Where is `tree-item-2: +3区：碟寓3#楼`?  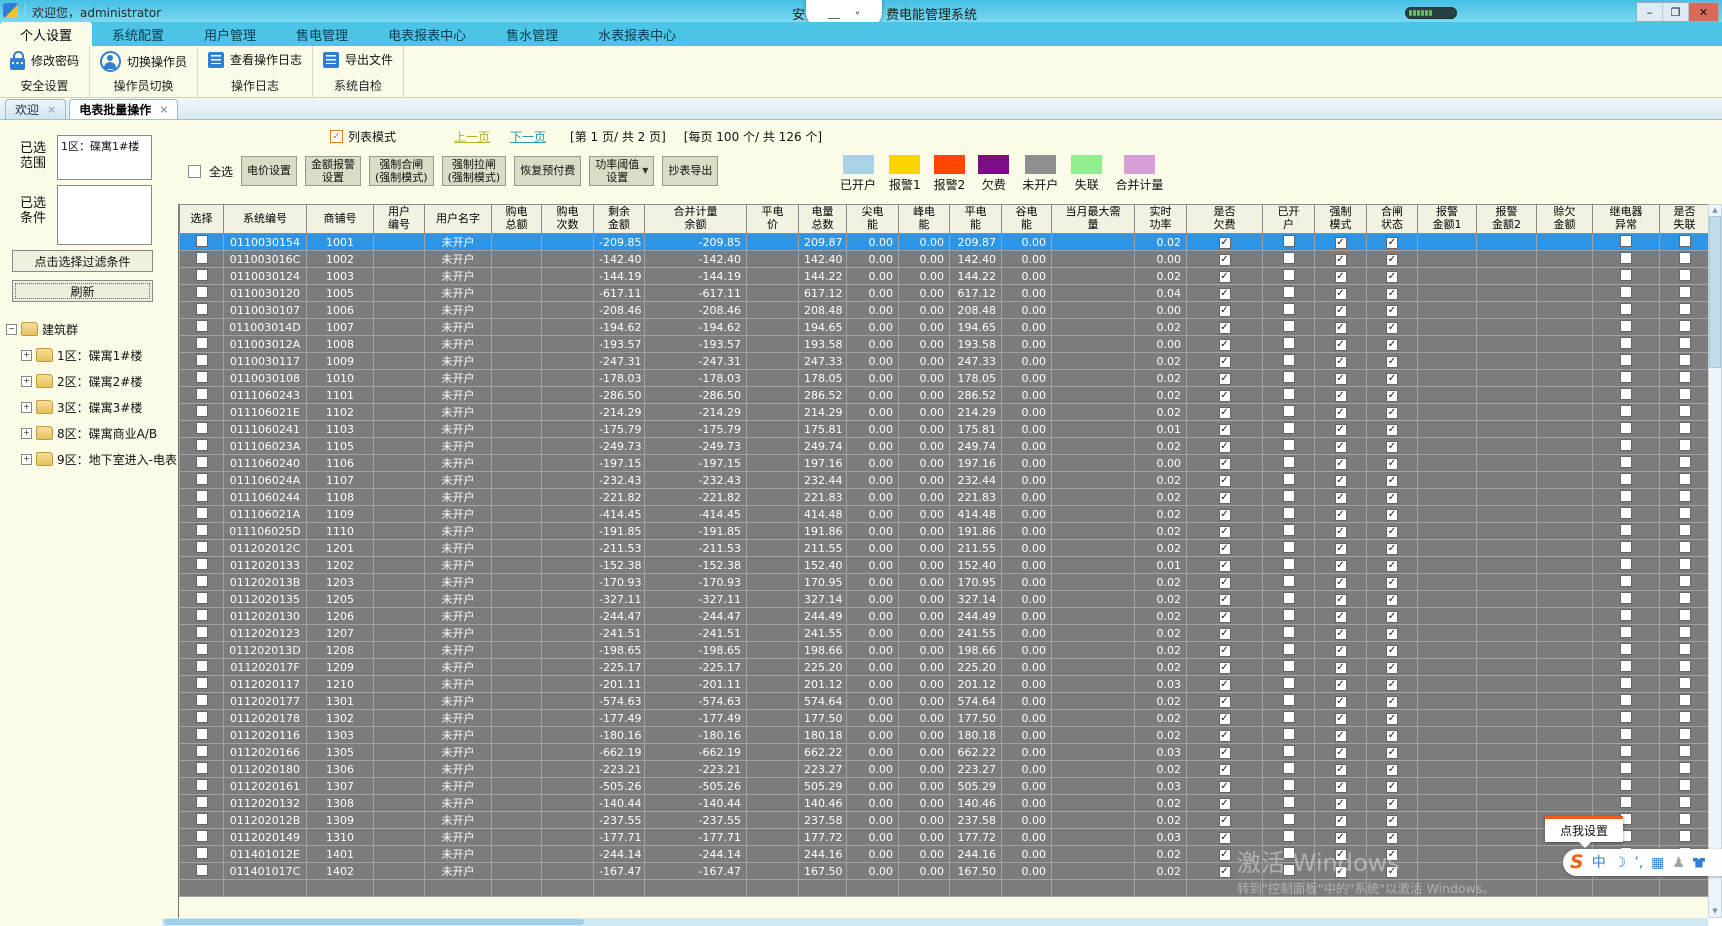 tree-item-2: +3区：碟寓3#楼 is located at coordinates (99, 407).